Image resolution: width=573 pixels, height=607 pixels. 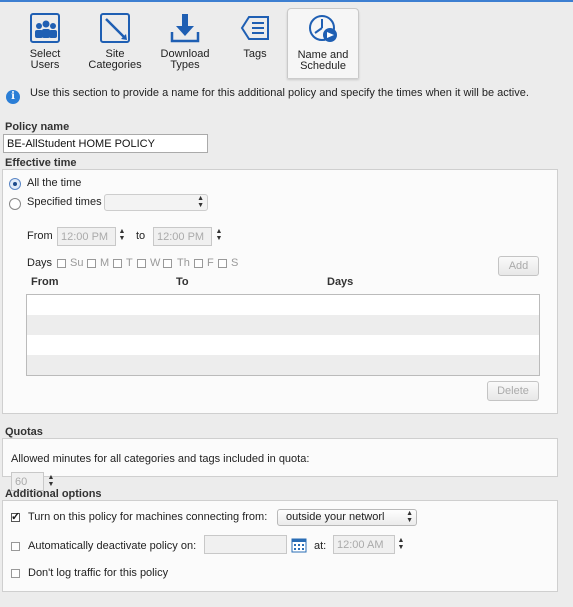 I want to click on from-time-input, so click(x=86, y=236).